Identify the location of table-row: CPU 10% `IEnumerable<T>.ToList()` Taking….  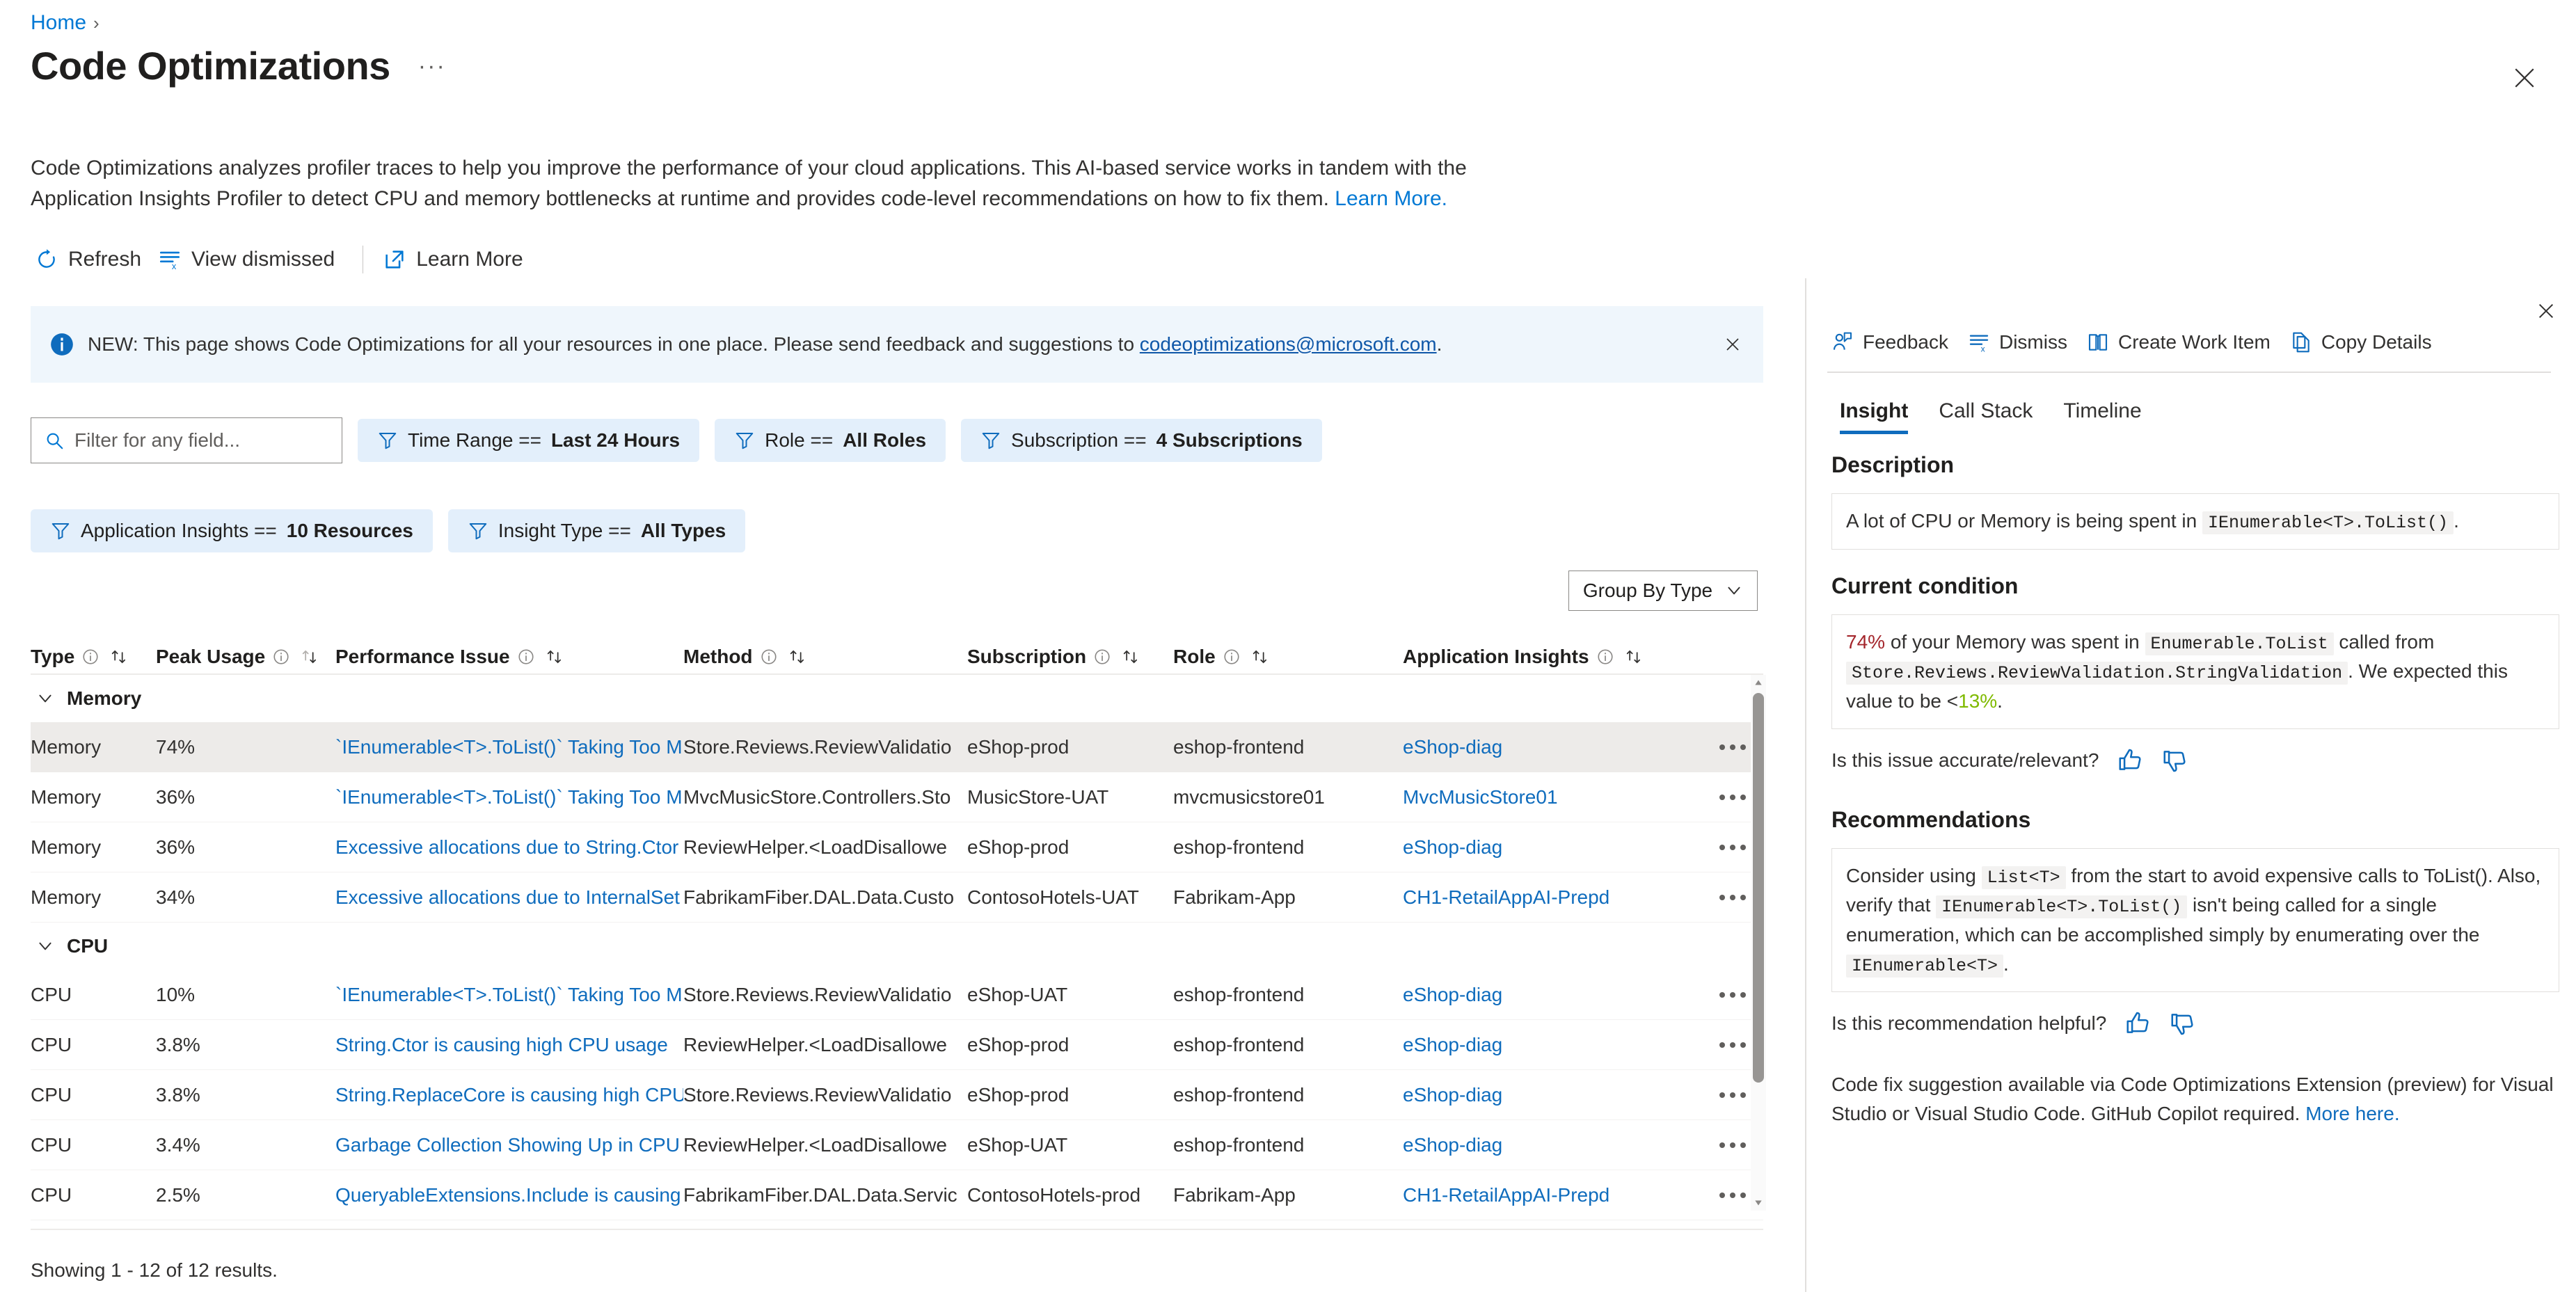
(897, 995).